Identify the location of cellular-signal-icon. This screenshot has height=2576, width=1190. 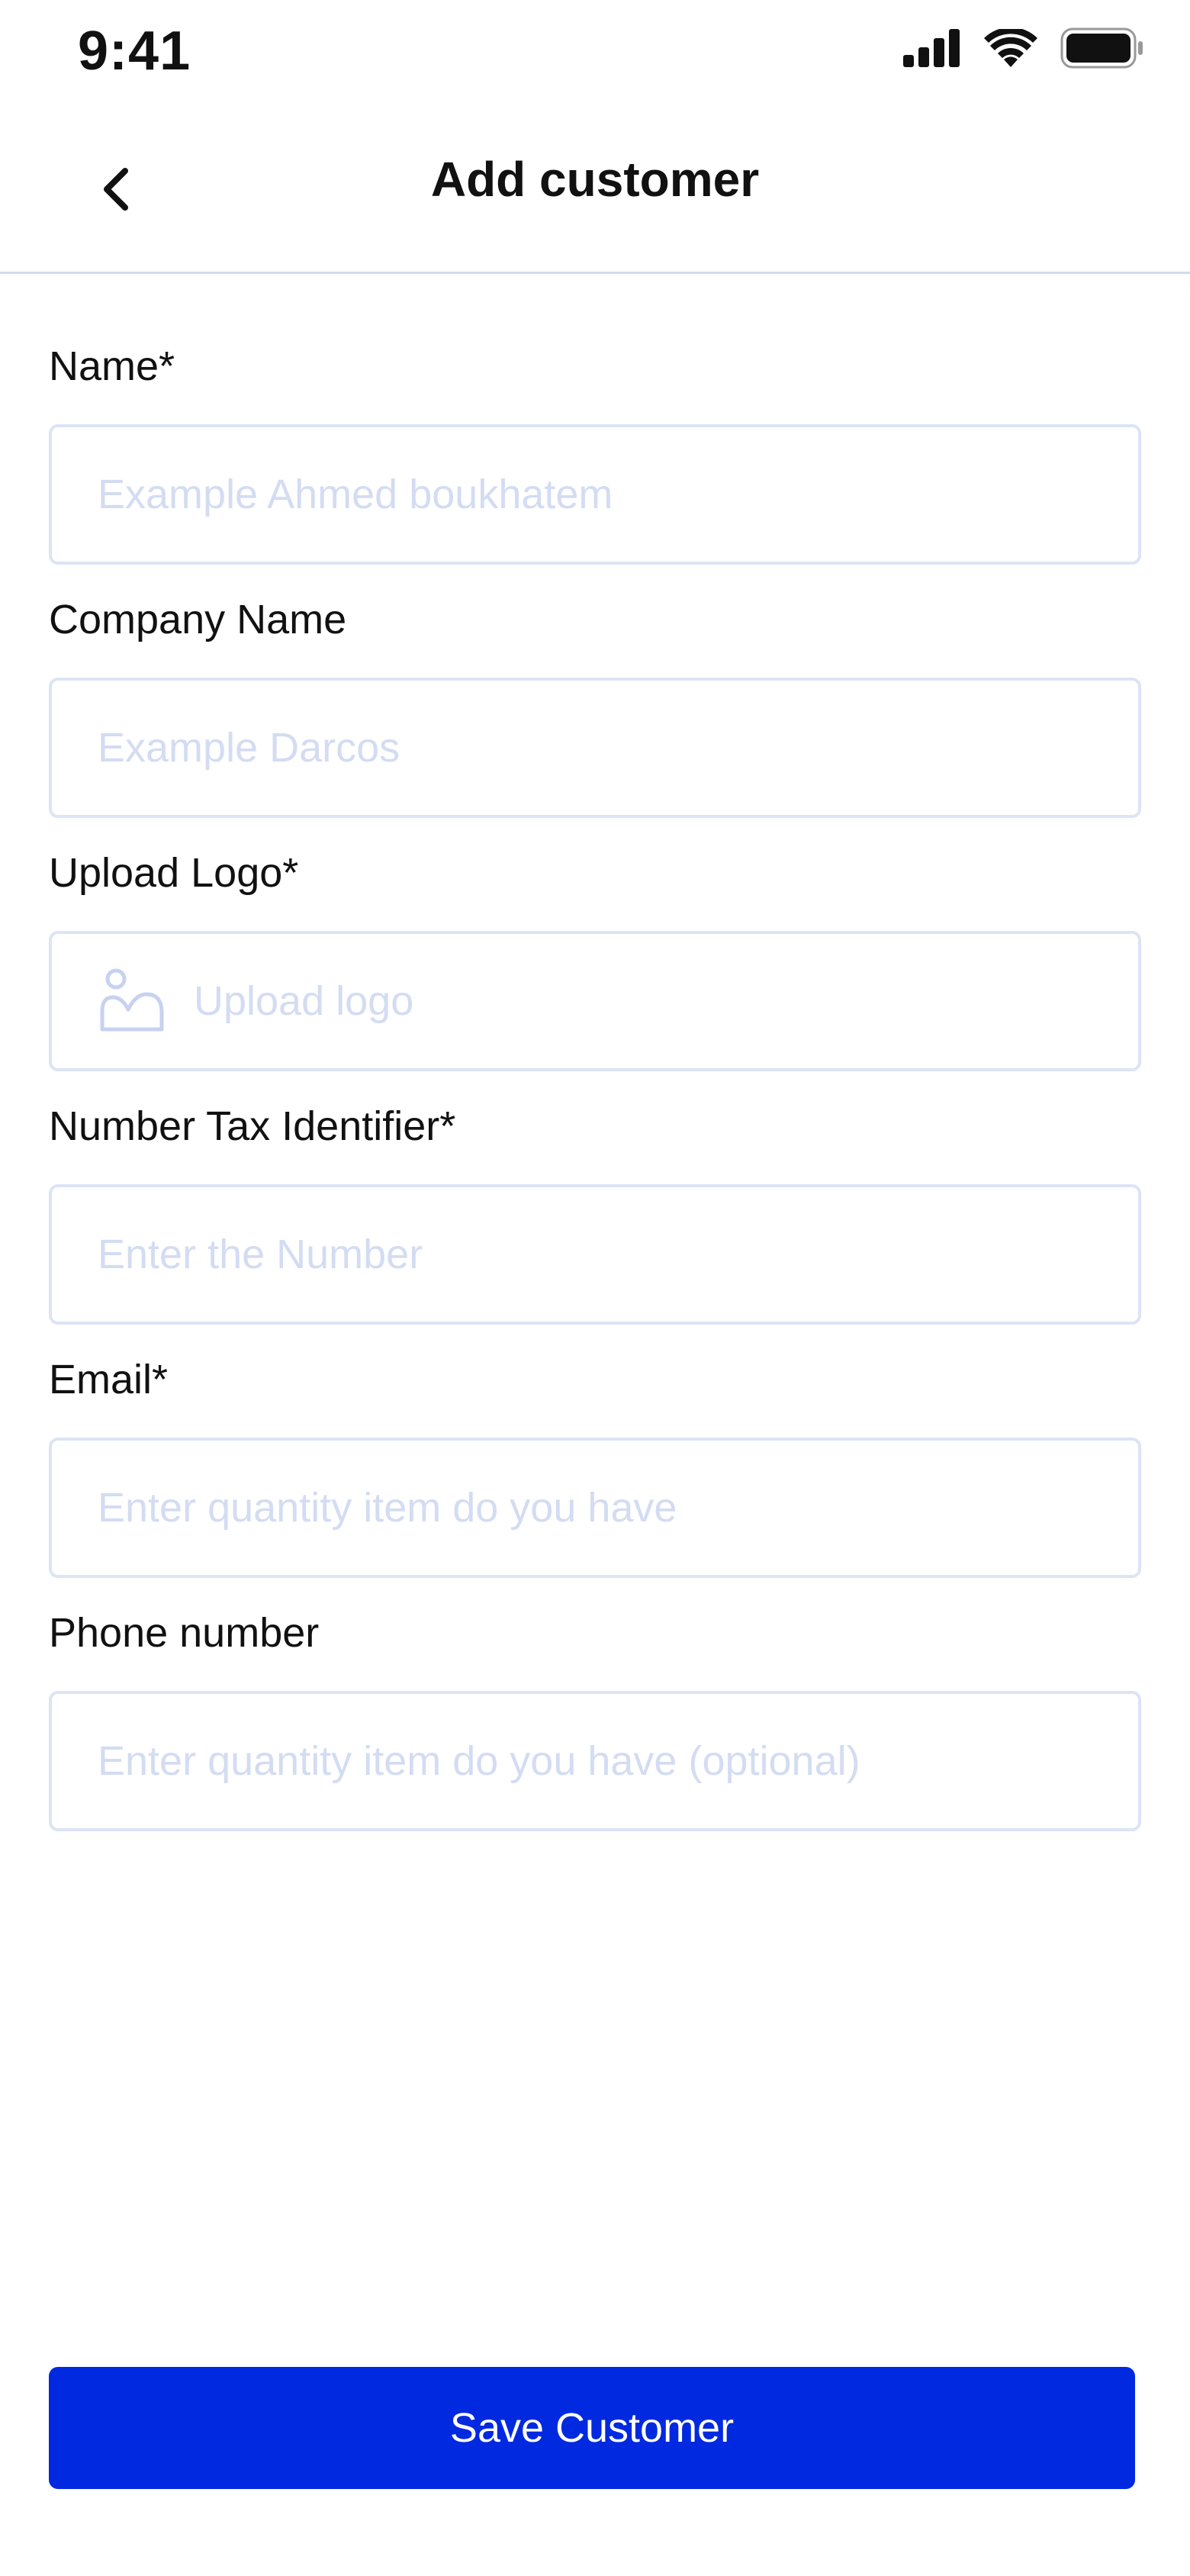
(932, 48).